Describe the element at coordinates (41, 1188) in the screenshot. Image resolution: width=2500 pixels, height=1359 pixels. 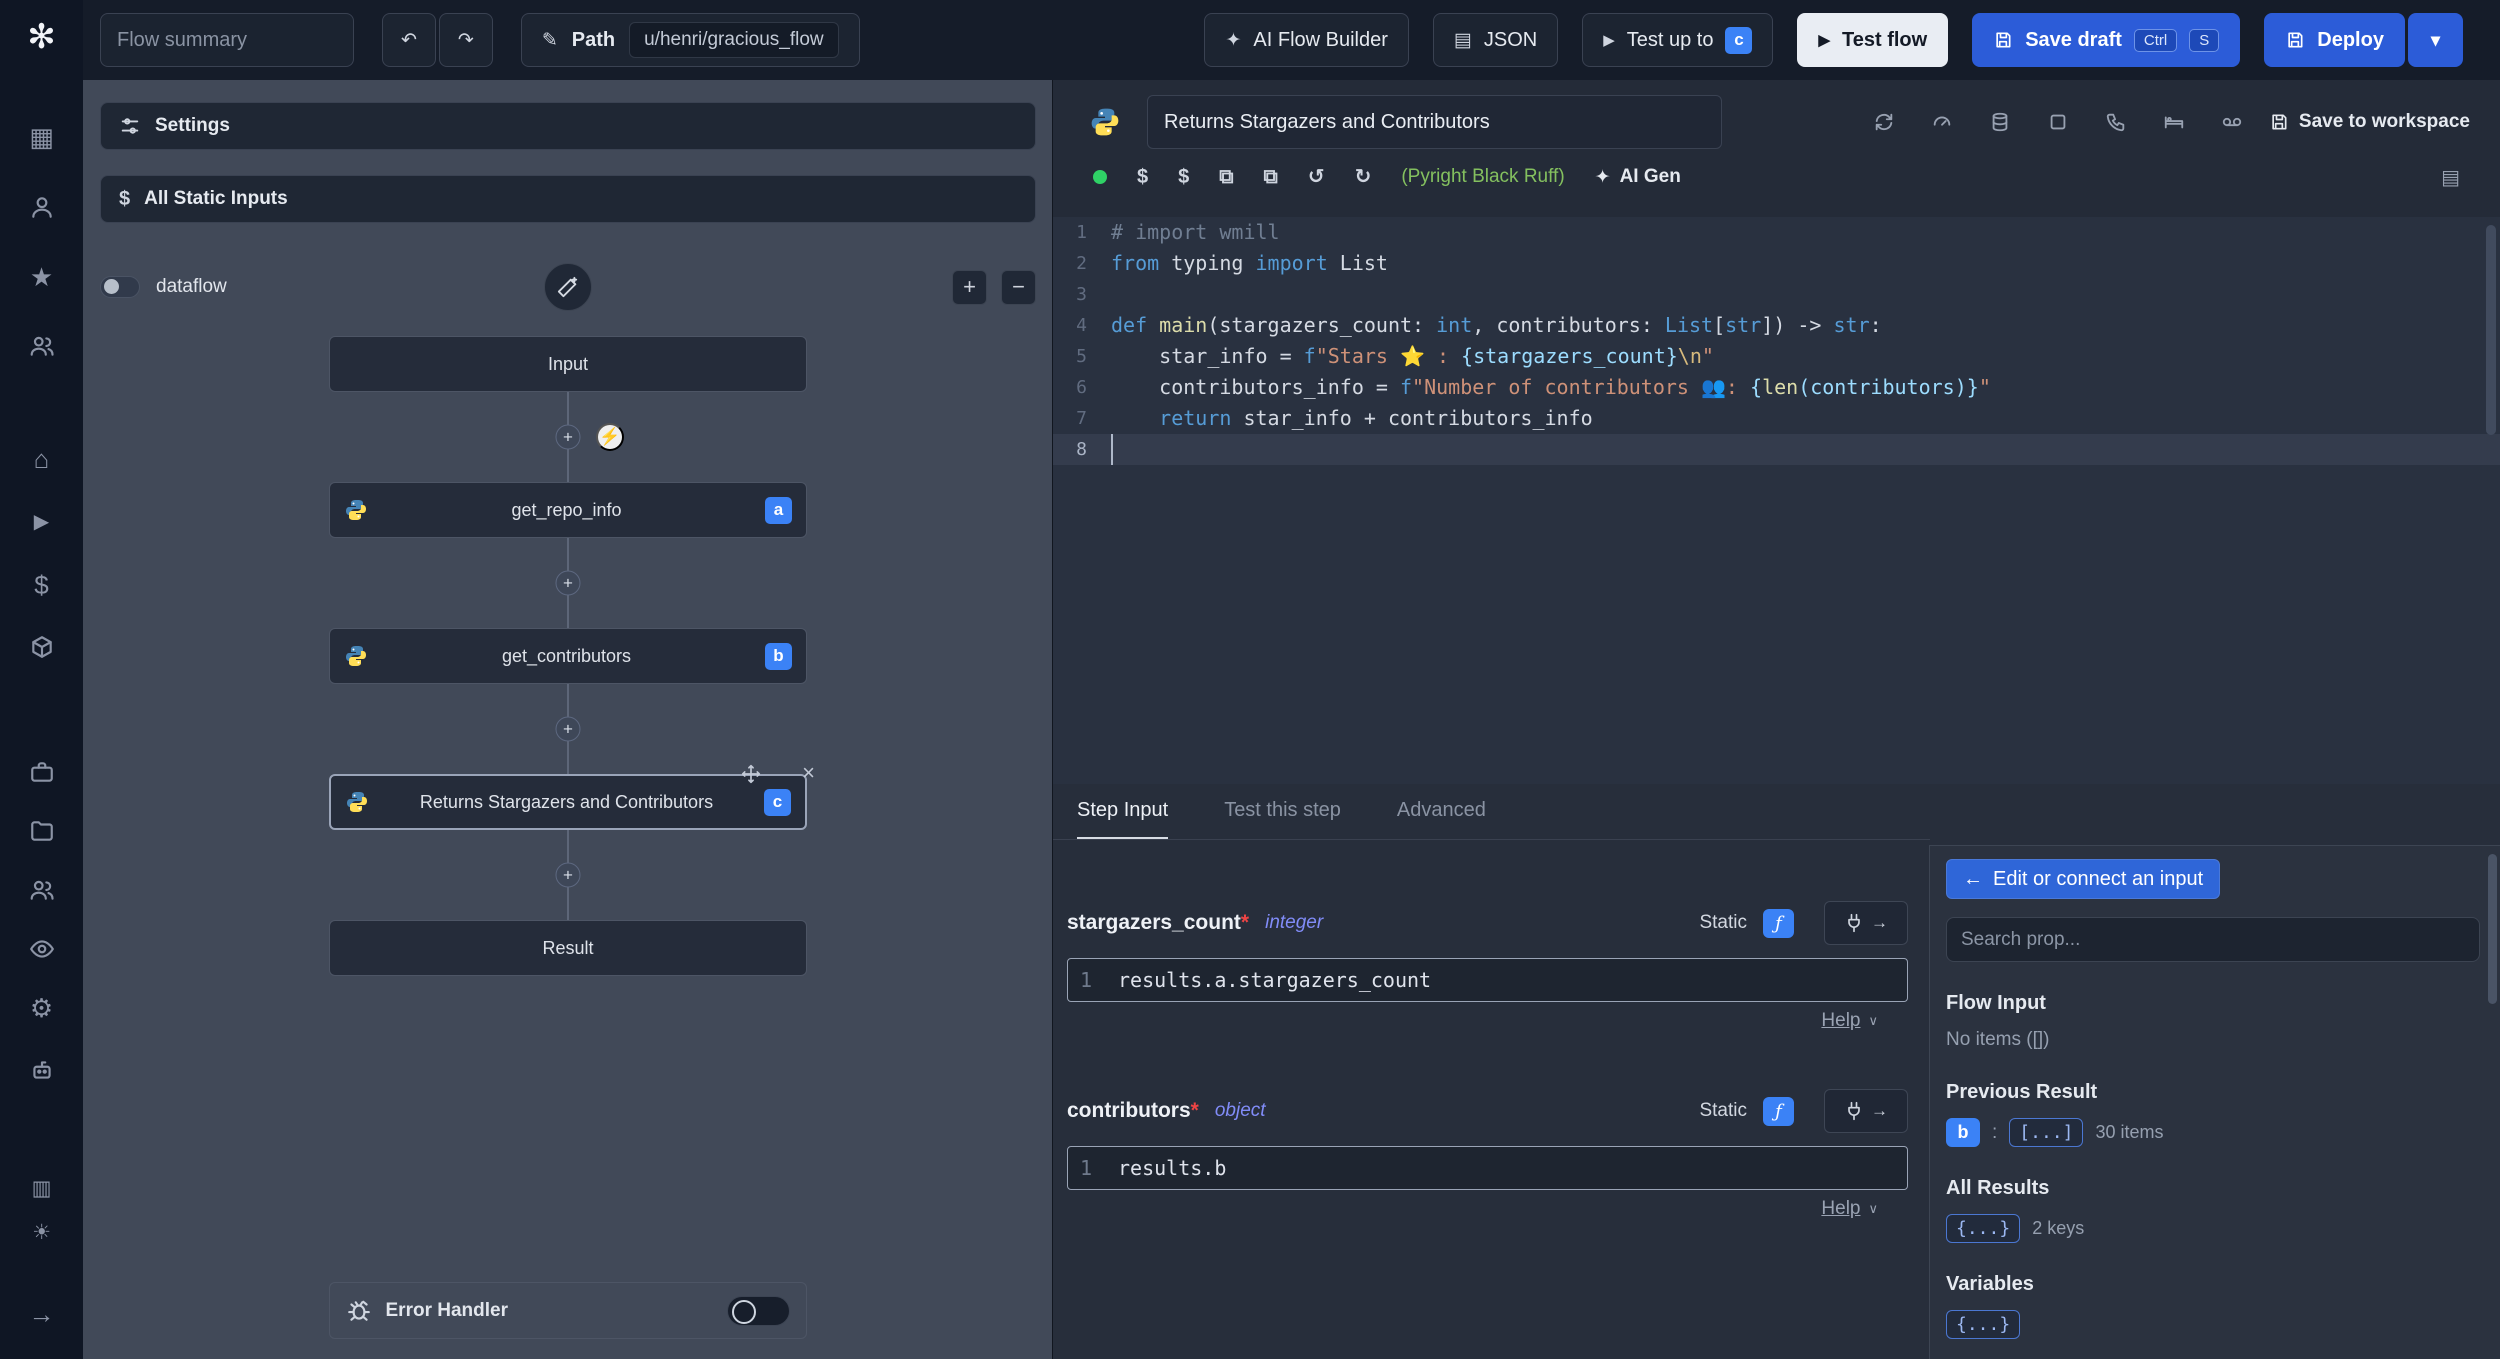
I see `docs-icon: ▥` at that location.